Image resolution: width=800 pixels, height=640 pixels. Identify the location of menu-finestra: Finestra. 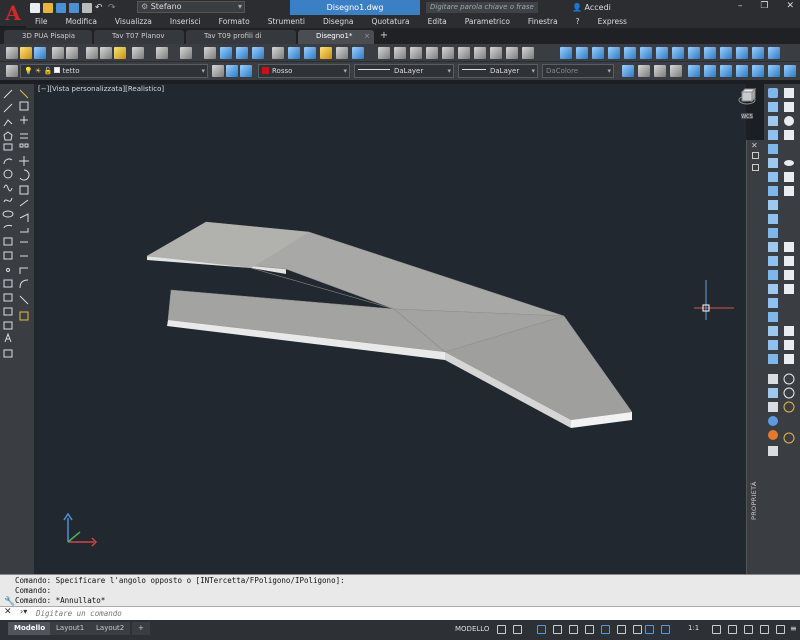
(543, 21).